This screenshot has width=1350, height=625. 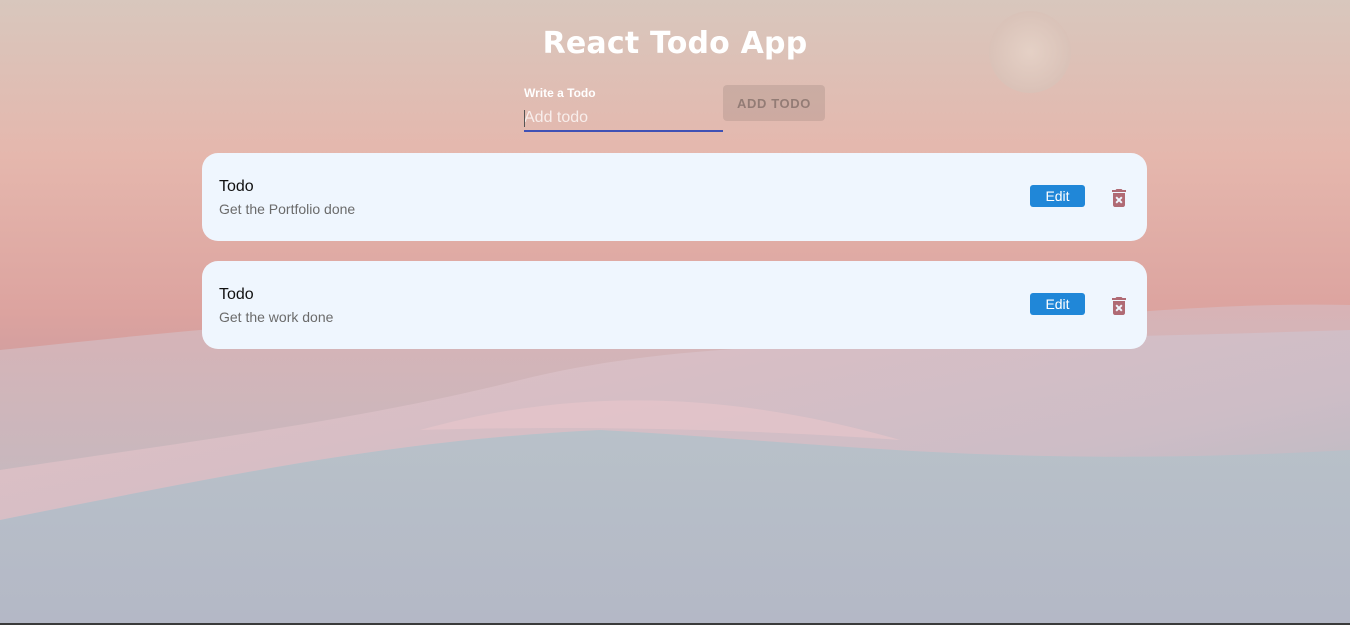 What do you see at coordinates (674, 305) in the screenshot?
I see `todo-card: Todo Get the work done Edit` at bounding box center [674, 305].